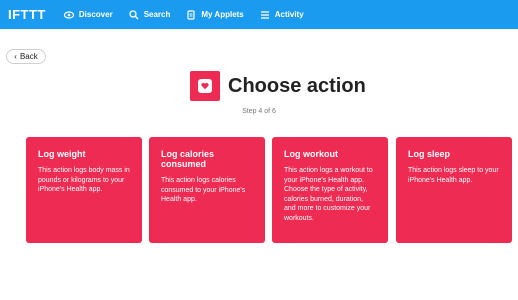 This screenshot has width=518, height=300. Describe the element at coordinates (134, 14) in the screenshot. I see `search-icon` at that location.